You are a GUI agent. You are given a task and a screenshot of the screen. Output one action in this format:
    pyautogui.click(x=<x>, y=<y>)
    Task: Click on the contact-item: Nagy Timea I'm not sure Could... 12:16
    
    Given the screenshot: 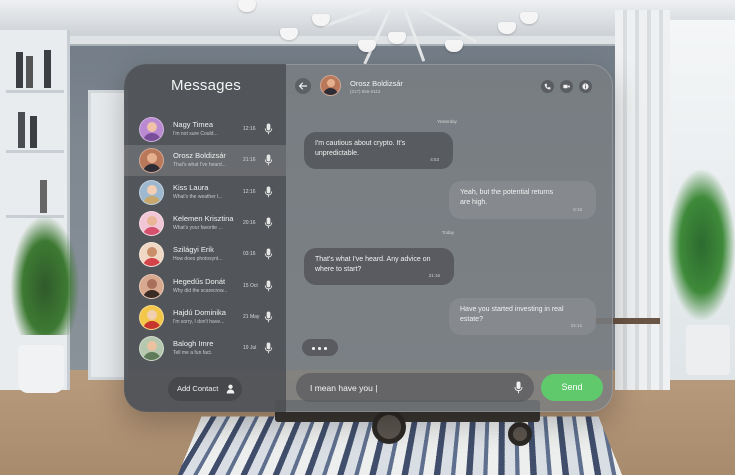 What is the action you would take?
    pyautogui.click(x=205, y=129)
    